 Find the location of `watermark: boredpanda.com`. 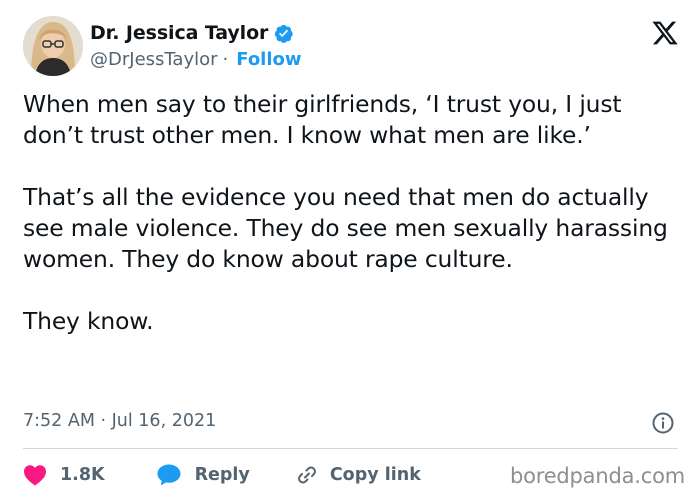

watermark: boredpanda.com is located at coordinates (597, 476).